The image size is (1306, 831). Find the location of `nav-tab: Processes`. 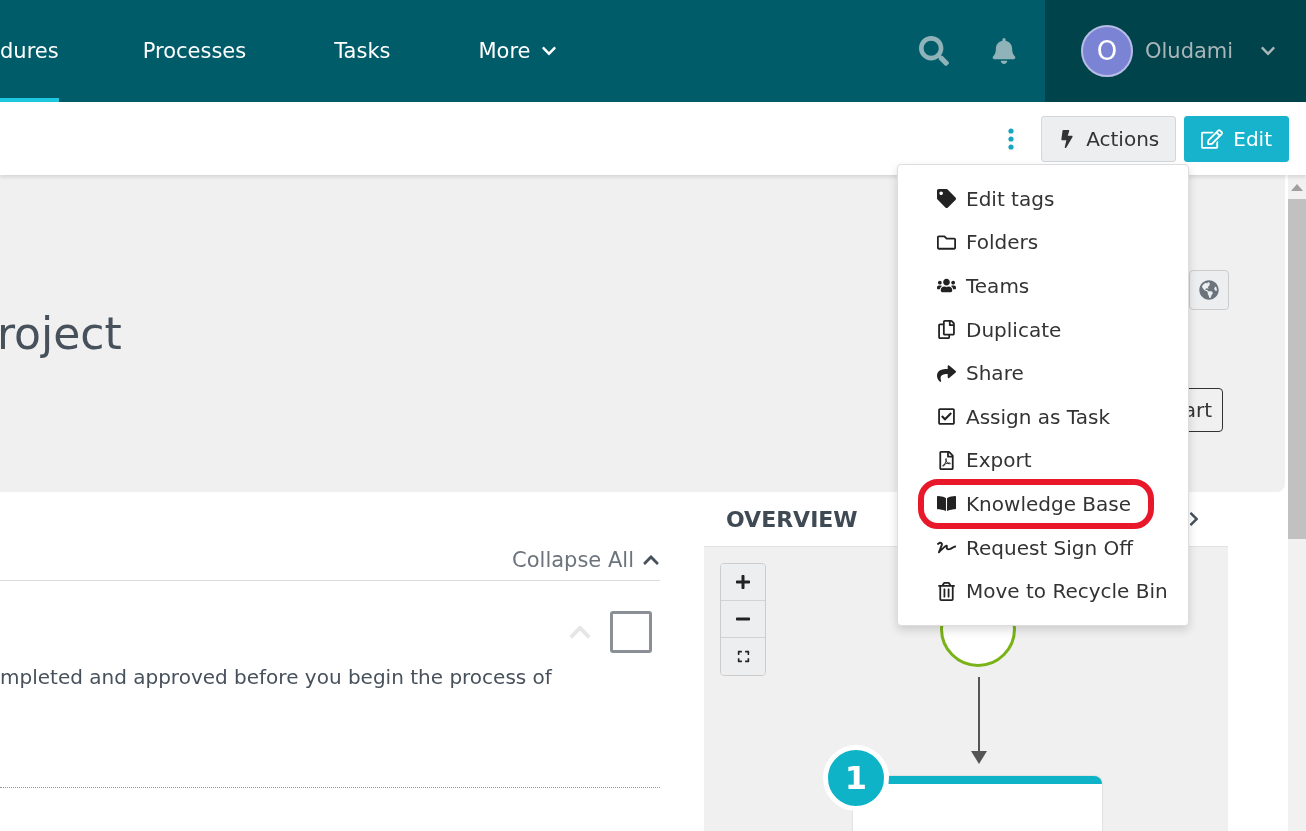

nav-tab: Processes is located at coordinates (194, 51).